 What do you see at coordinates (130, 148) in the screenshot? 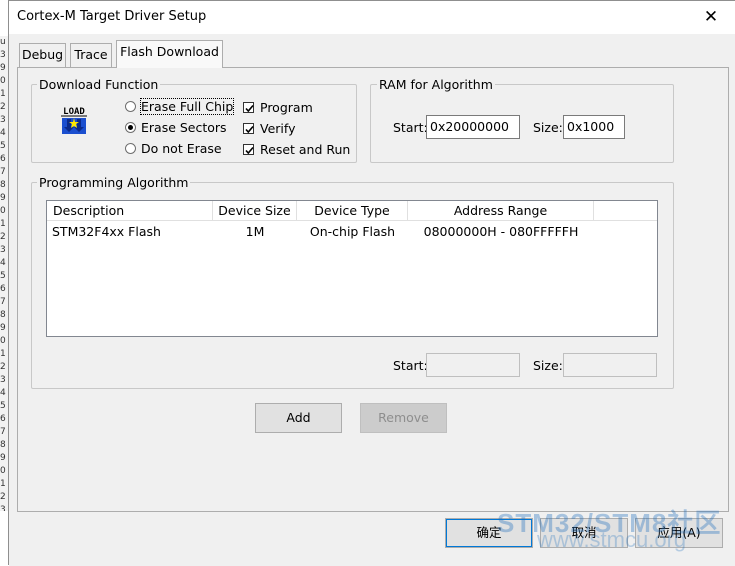
I see `do-not-erase-radio` at bounding box center [130, 148].